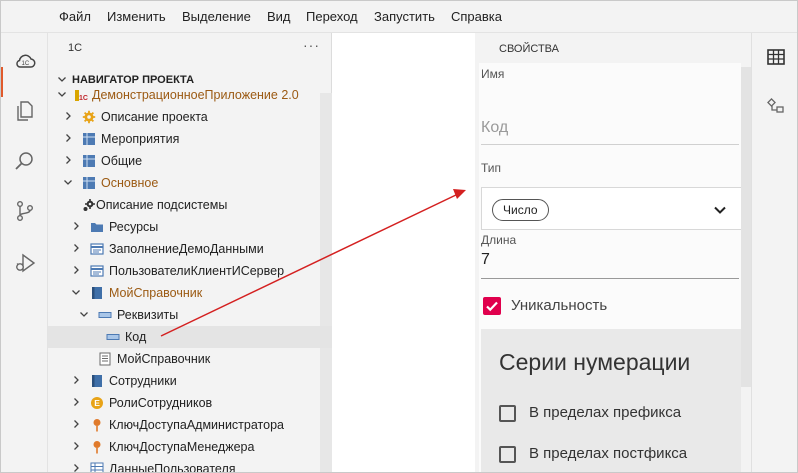 The height and width of the screenshot is (473, 798). Describe the element at coordinates (97, 467) in the screenshot. I see `register-icon` at that location.